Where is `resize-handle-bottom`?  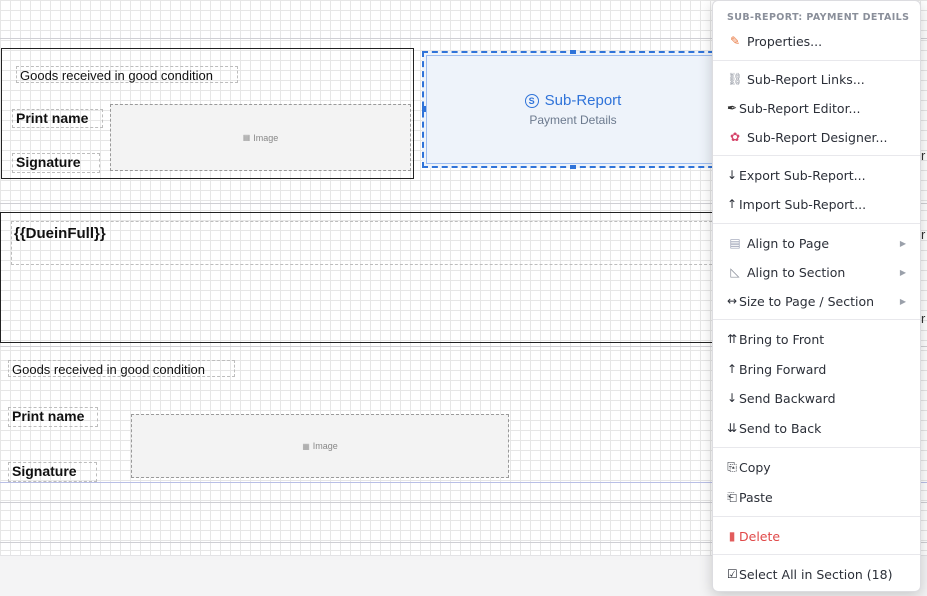 resize-handle-bottom is located at coordinates (573, 167).